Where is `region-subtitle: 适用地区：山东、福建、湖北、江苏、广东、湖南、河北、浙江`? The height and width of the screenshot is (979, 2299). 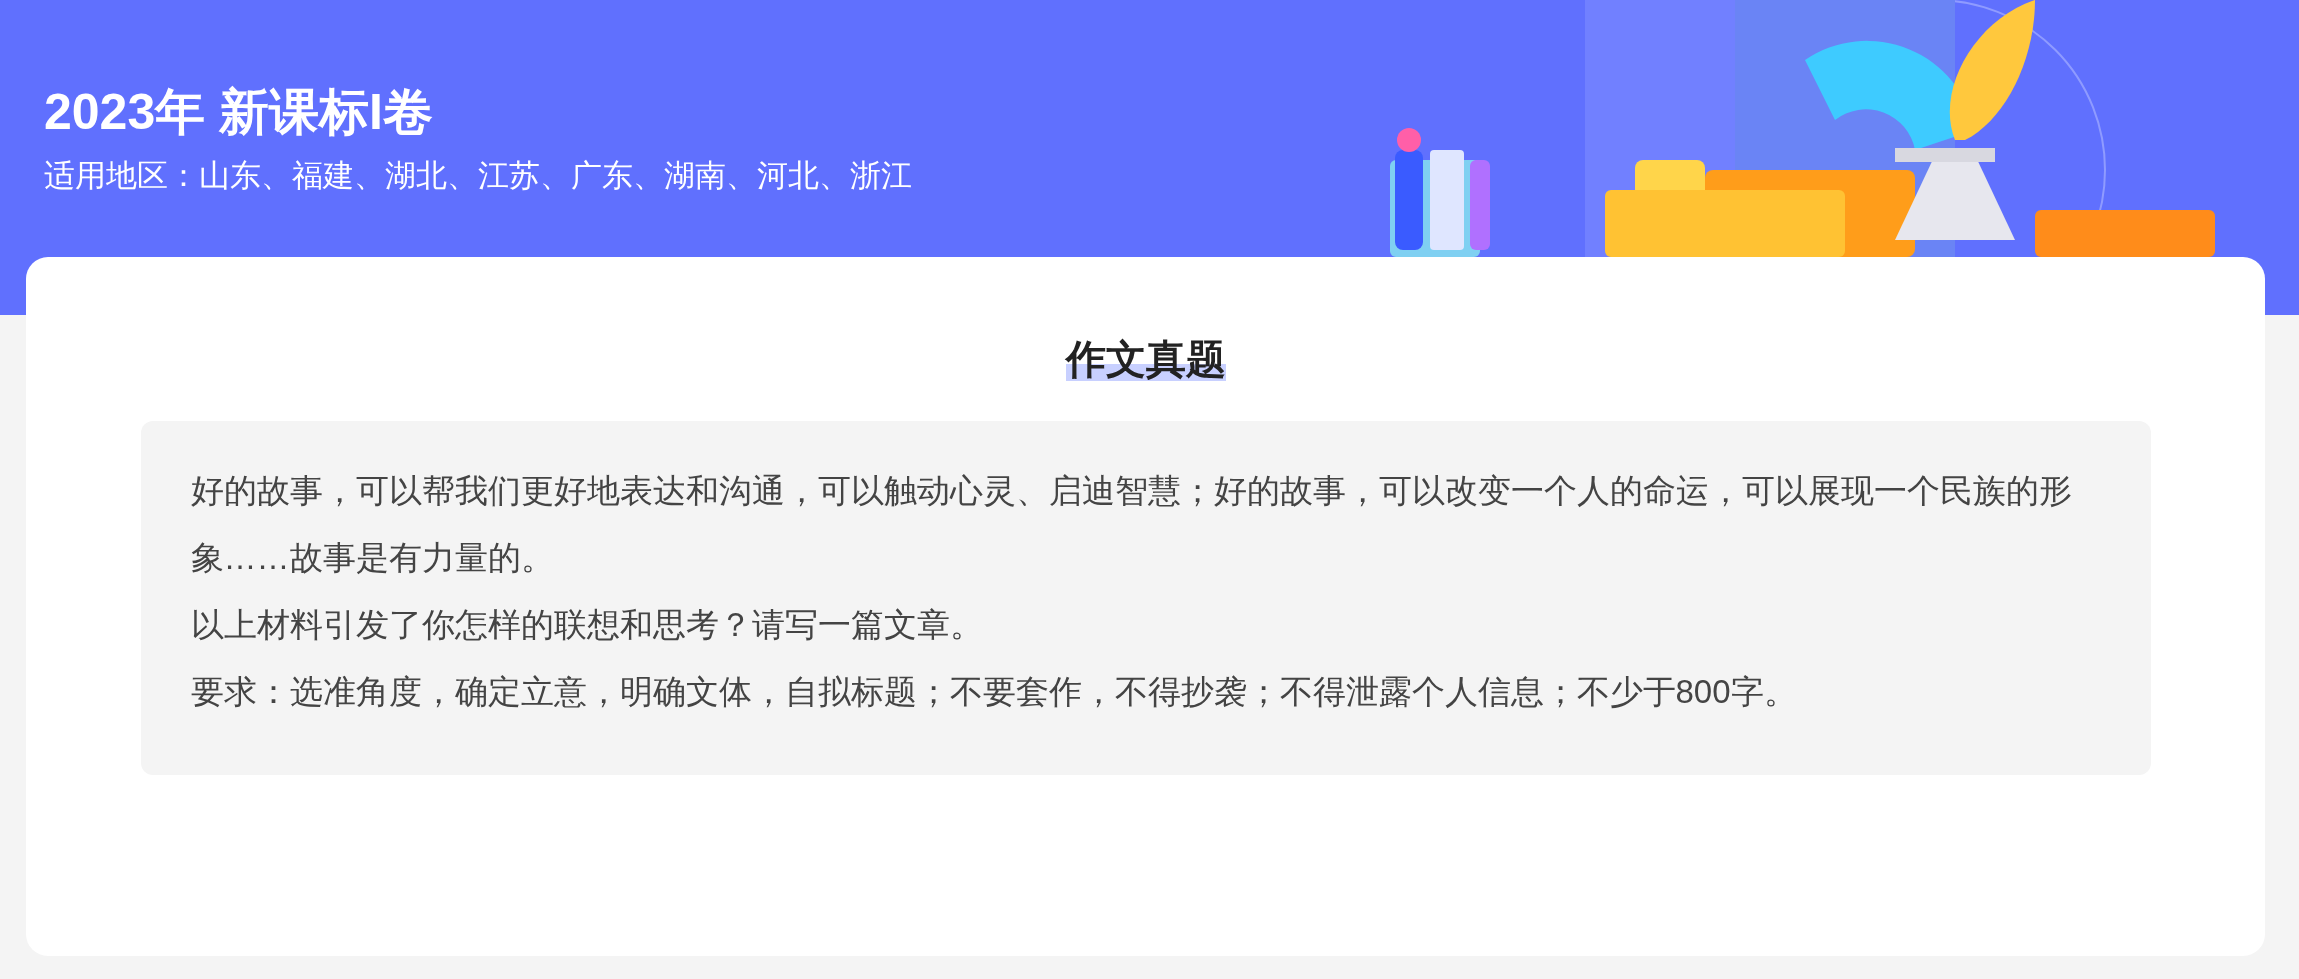
region-subtitle: 适用地区：山东、福建、湖北、江苏、广东、湖南、河北、浙江 is located at coordinates (478, 176).